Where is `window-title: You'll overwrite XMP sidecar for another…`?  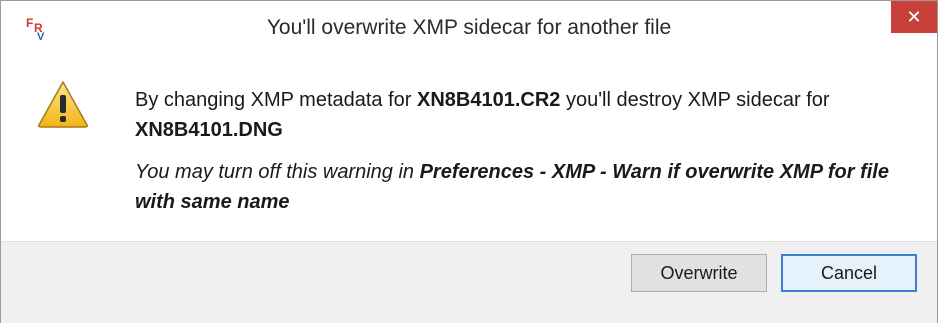 window-title: You'll overwrite XMP sidecar for another… is located at coordinates (469, 27).